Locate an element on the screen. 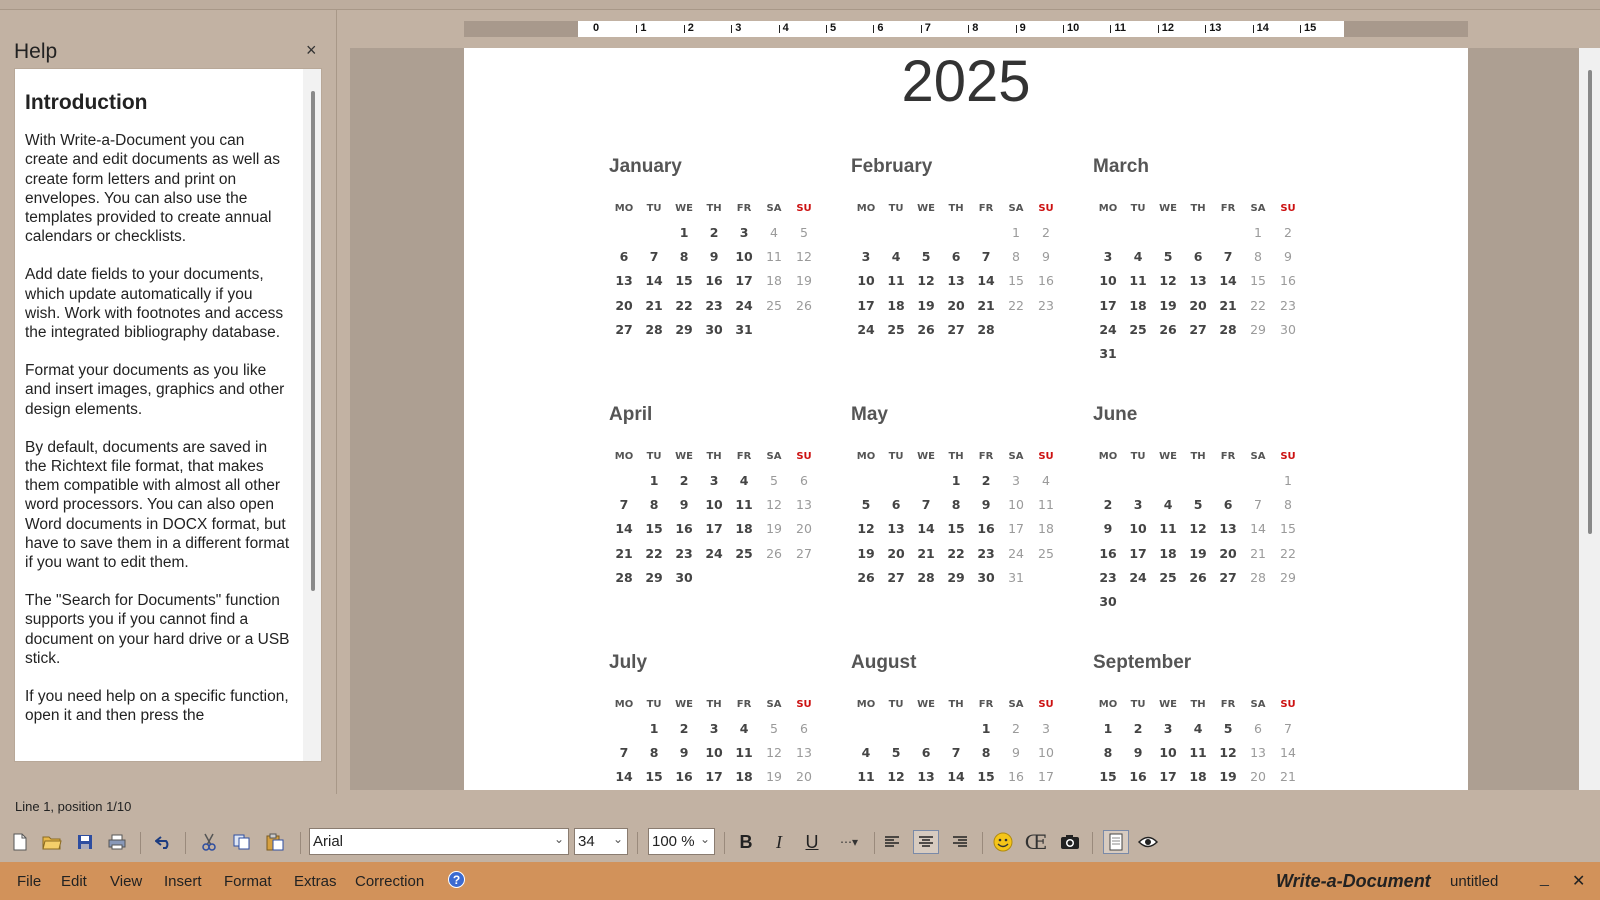 This screenshot has height=900, width=1600. new-document-icon is located at coordinates (20, 842).